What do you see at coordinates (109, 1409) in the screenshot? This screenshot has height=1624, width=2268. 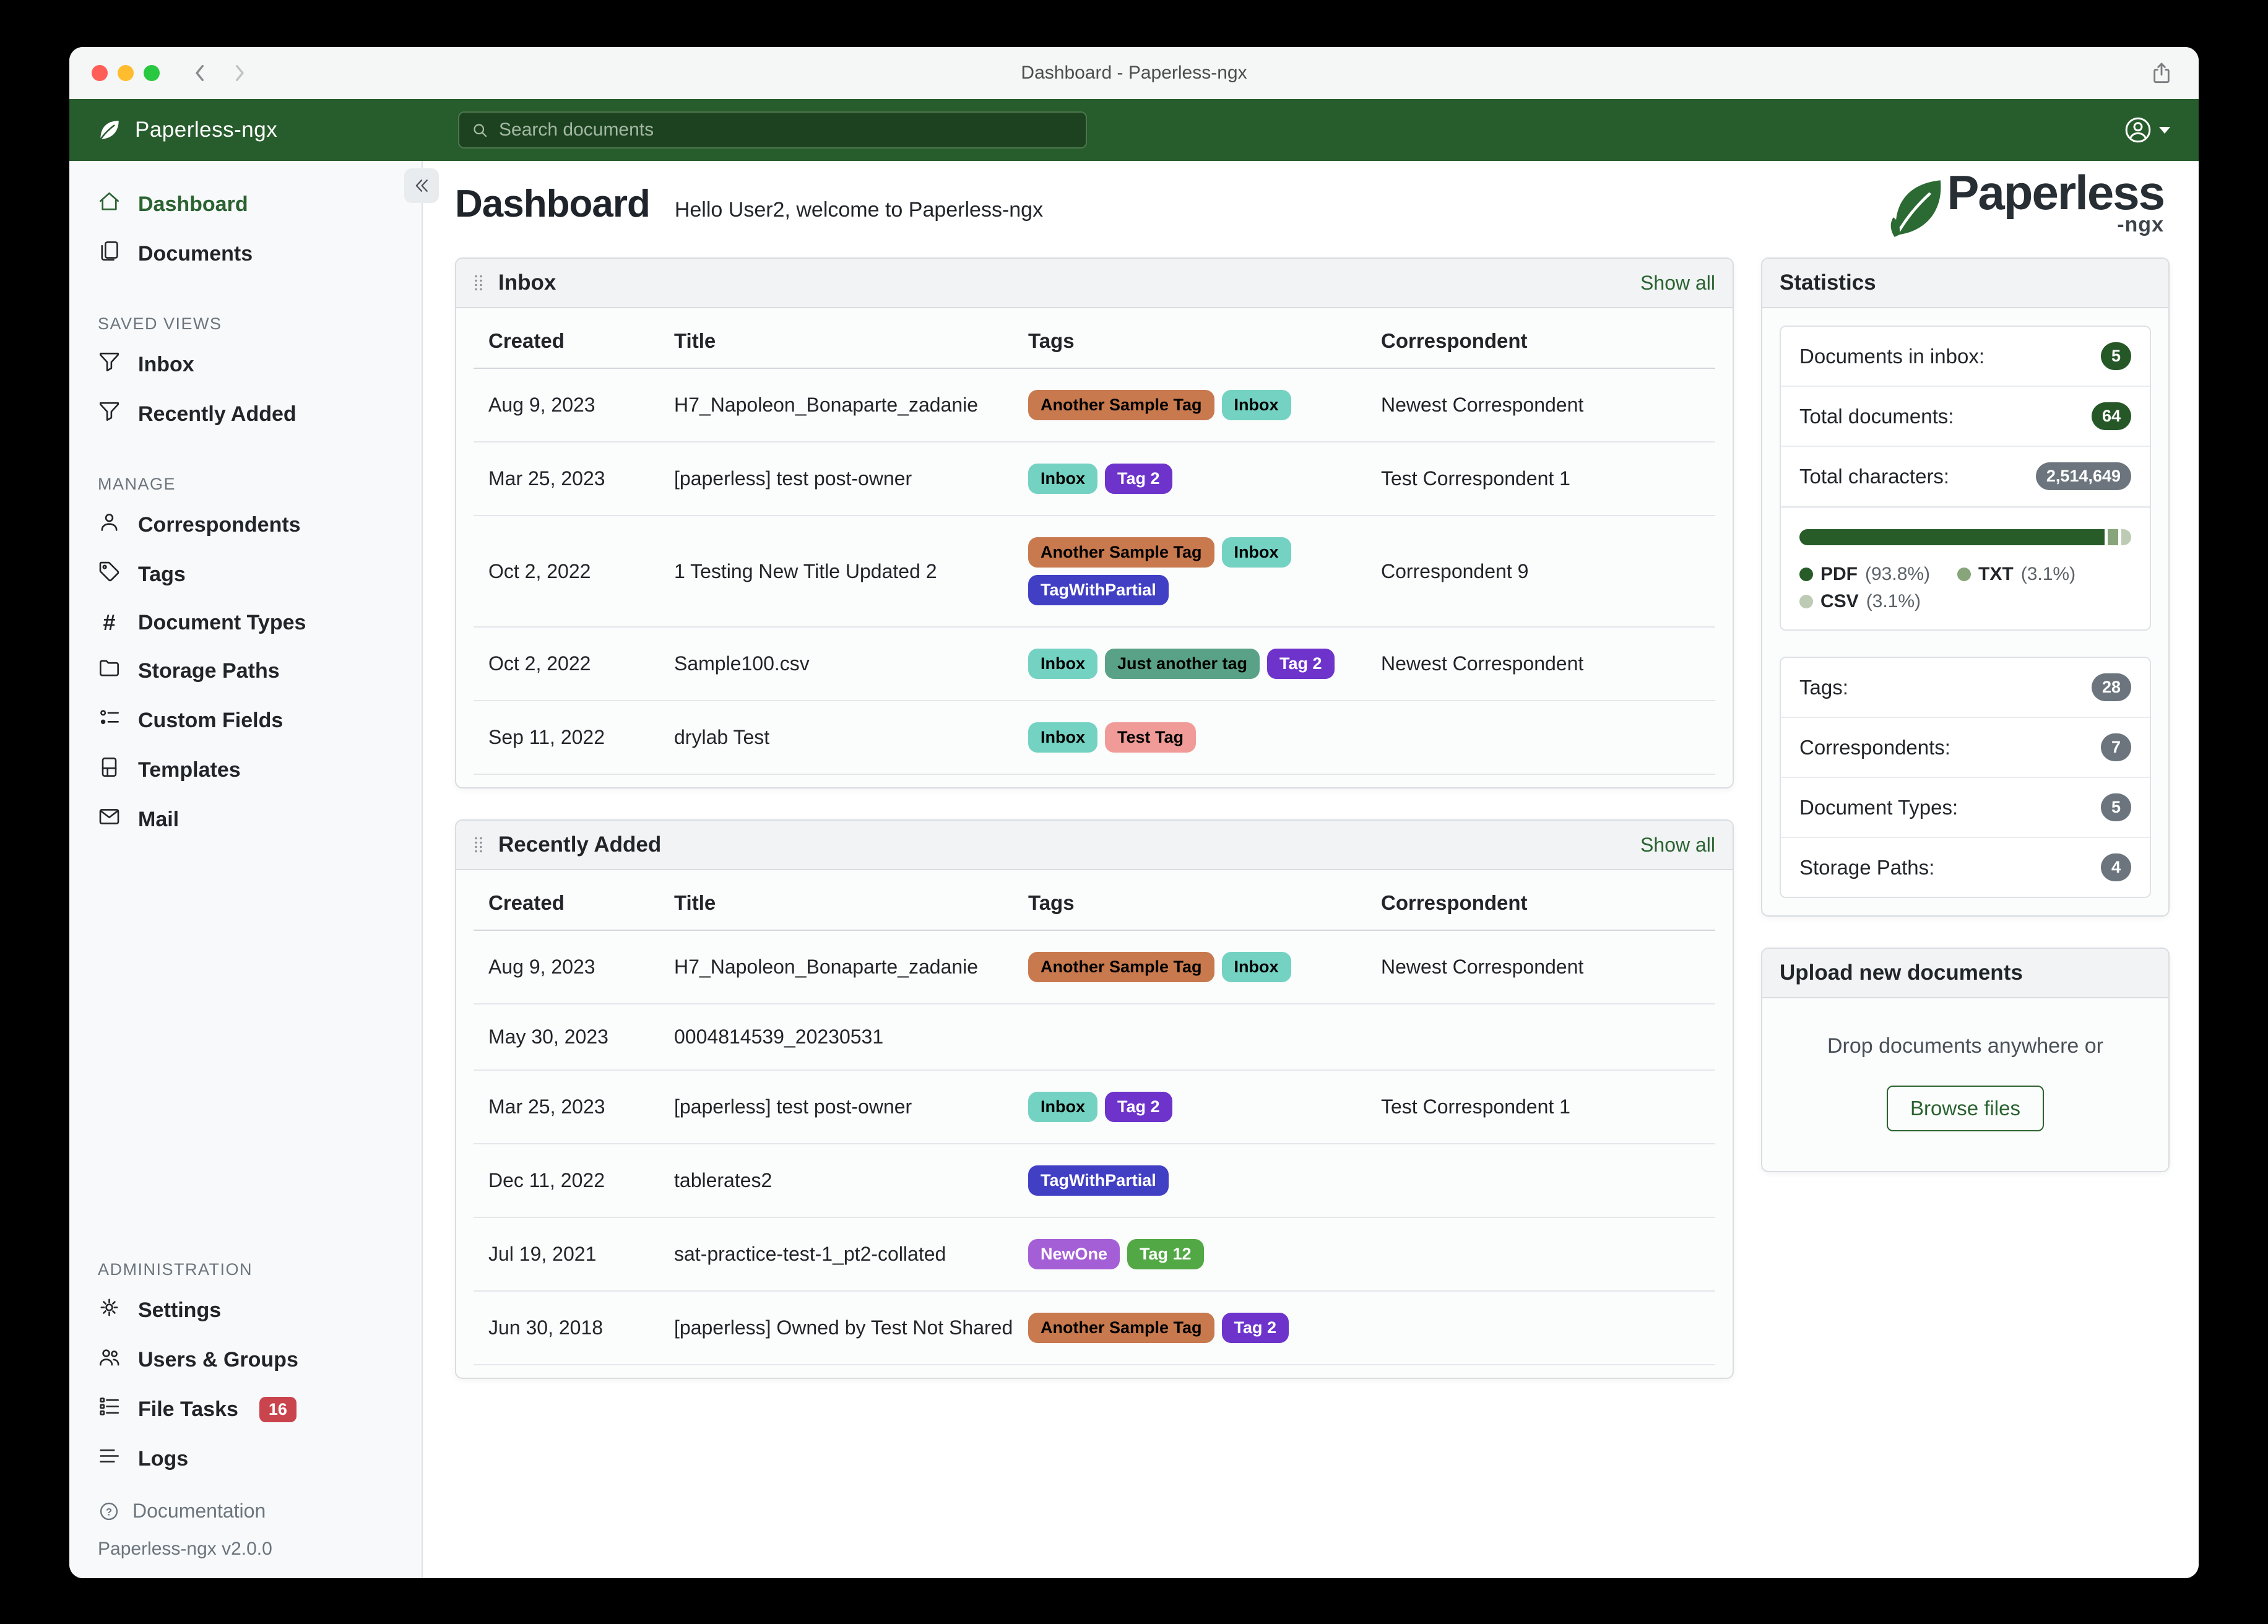 I see `tasks-icon` at bounding box center [109, 1409].